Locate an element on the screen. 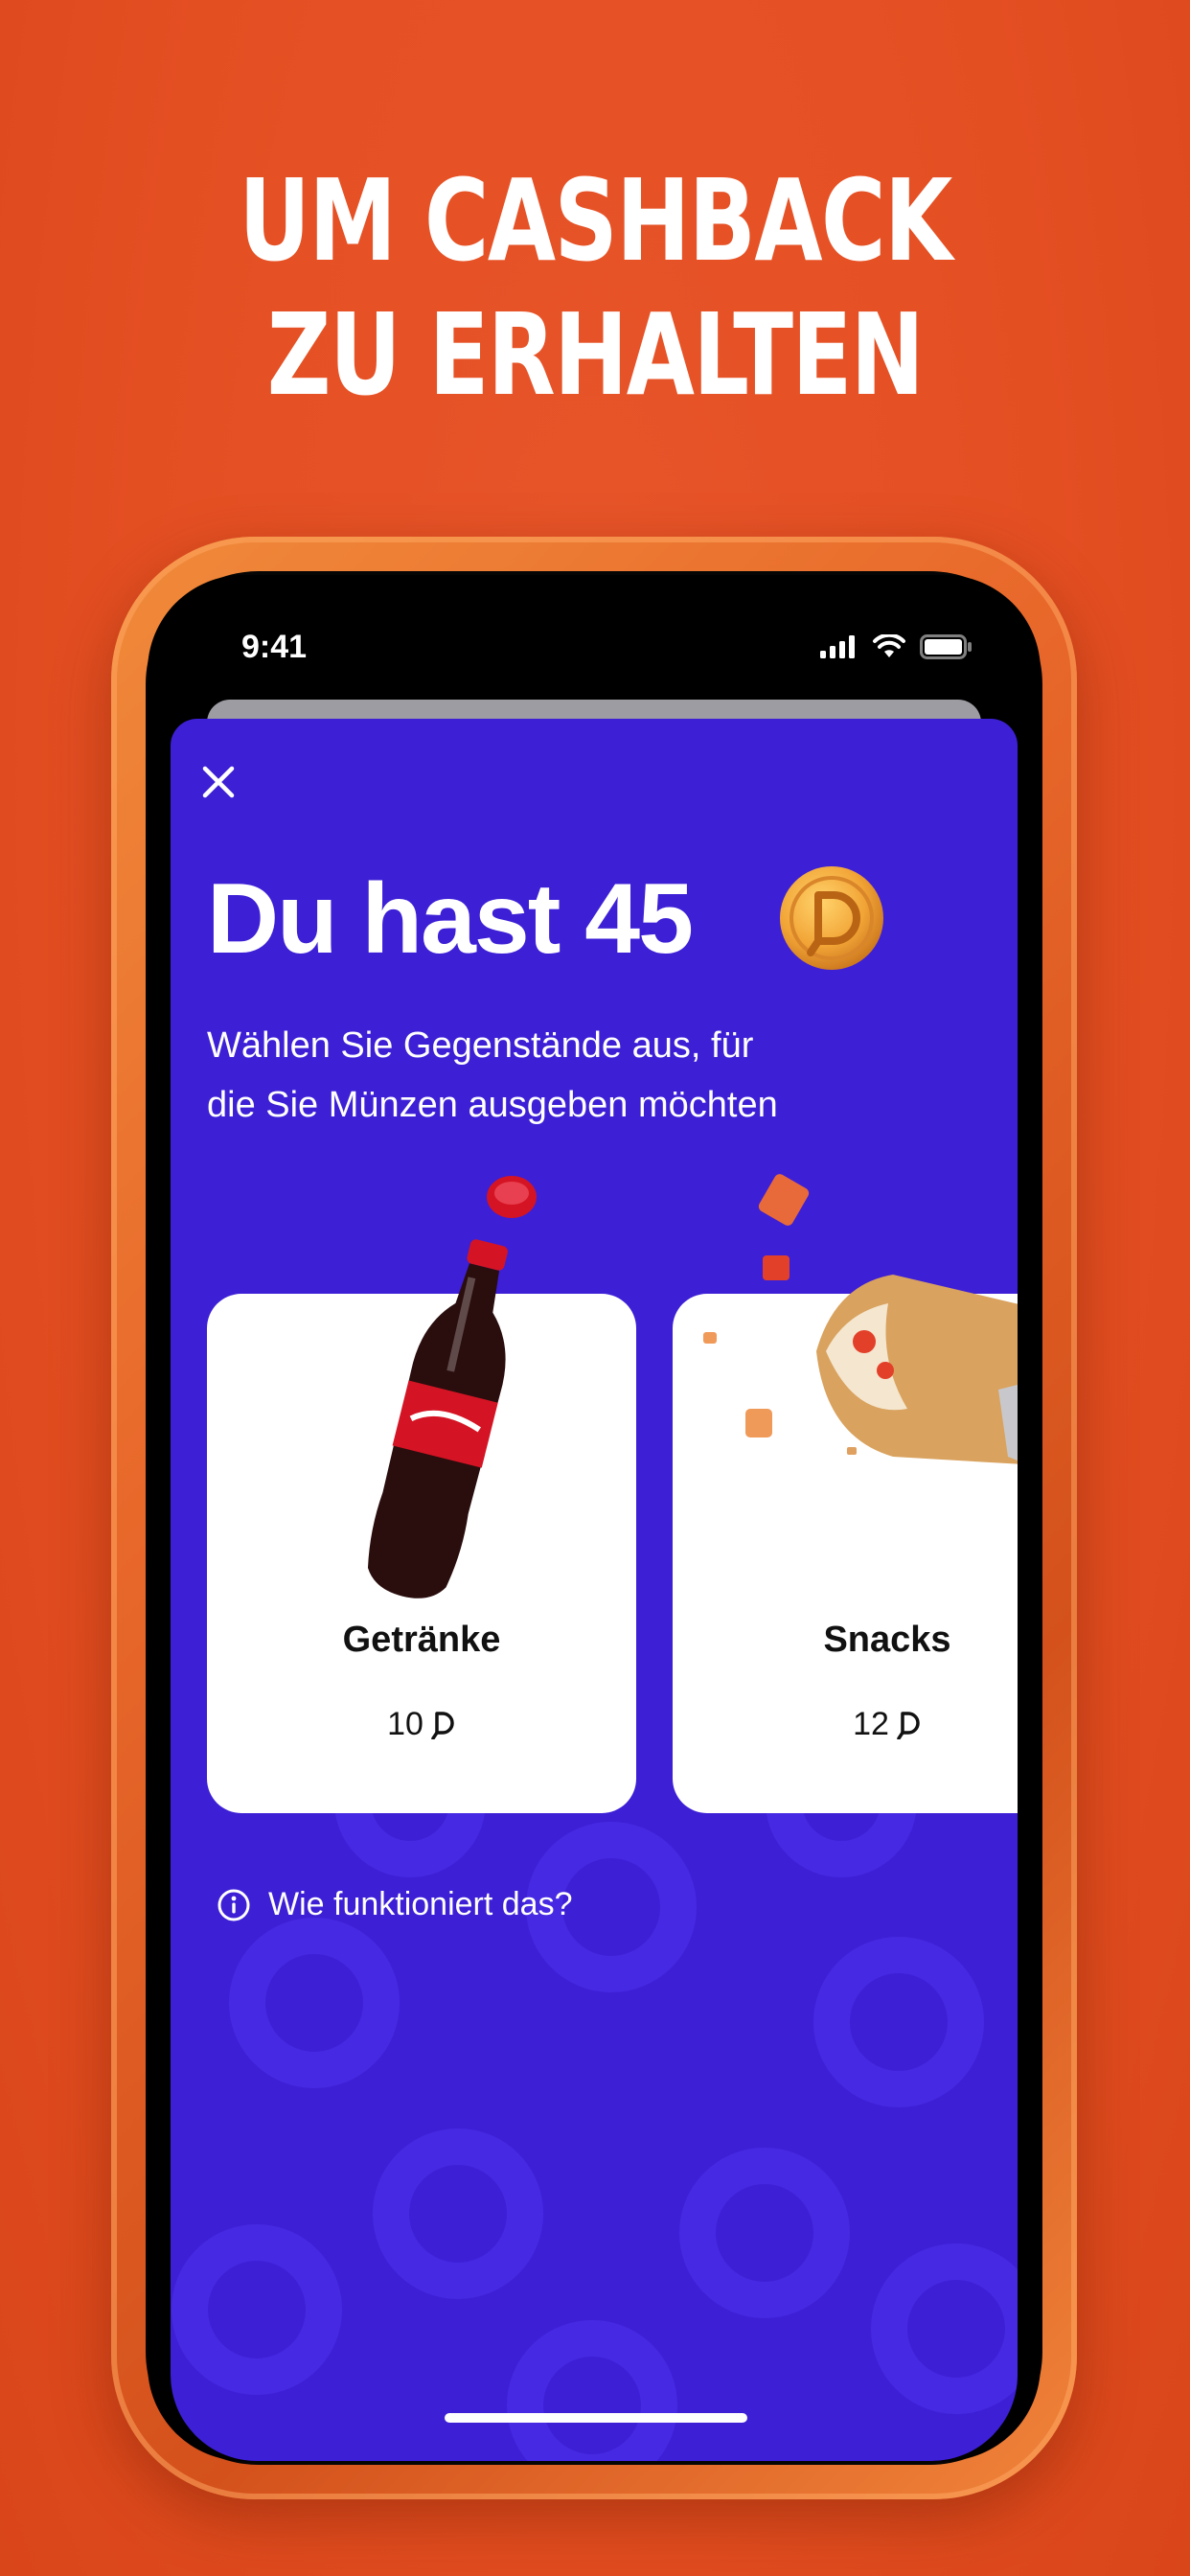  close-icon is located at coordinates (218, 782).